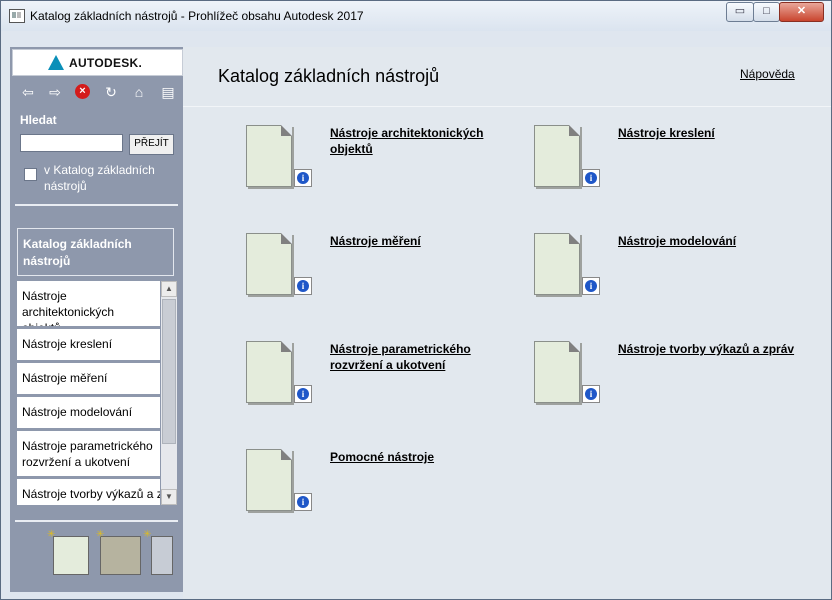 This screenshot has width=832, height=600. I want to click on nav-item-architectural: Nástroje architektonických objektů, so click(88, 303).